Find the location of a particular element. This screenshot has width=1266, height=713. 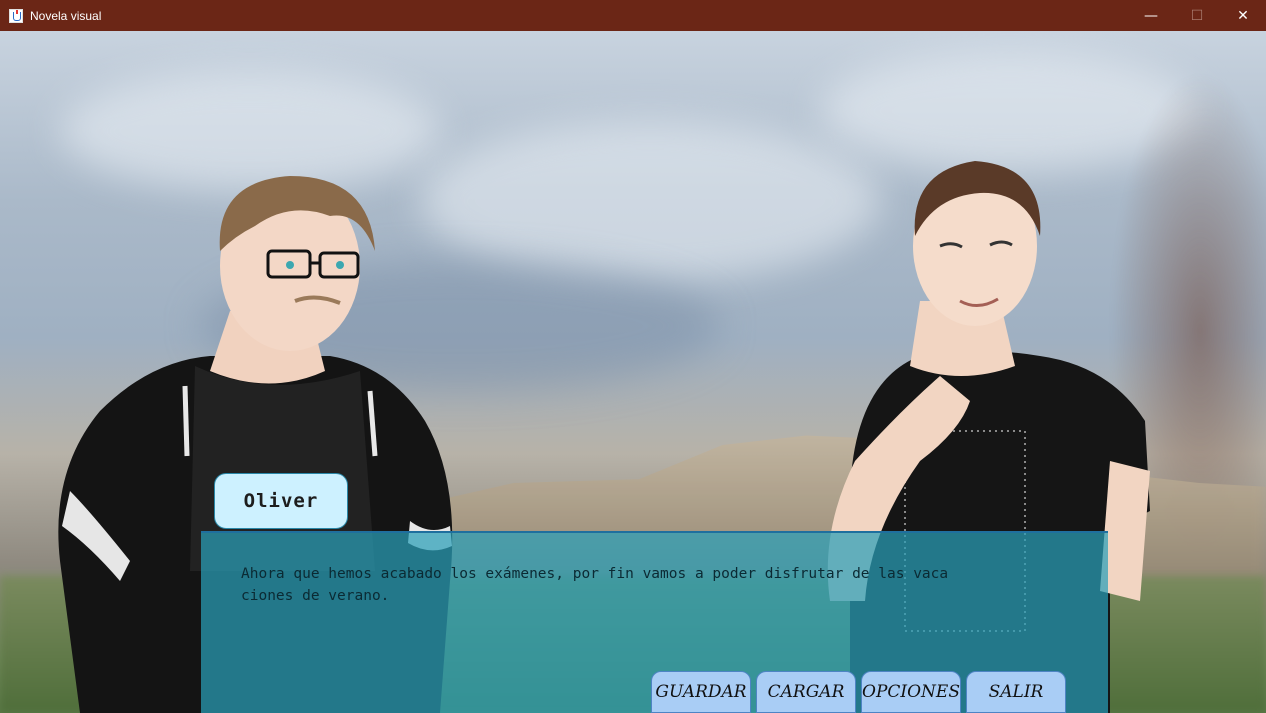

window-controls: — ☐ ✕ is located at coordinates (1197, 15).